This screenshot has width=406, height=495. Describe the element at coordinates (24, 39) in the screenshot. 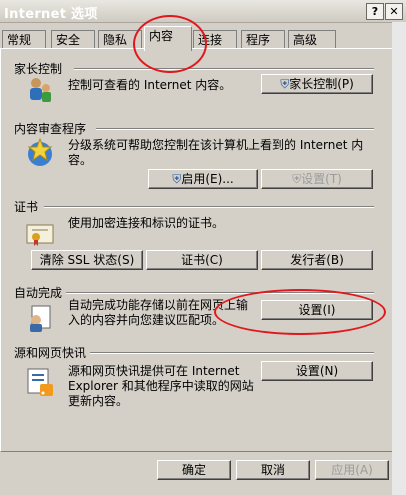

I see `tab-general: 常规` at that location.